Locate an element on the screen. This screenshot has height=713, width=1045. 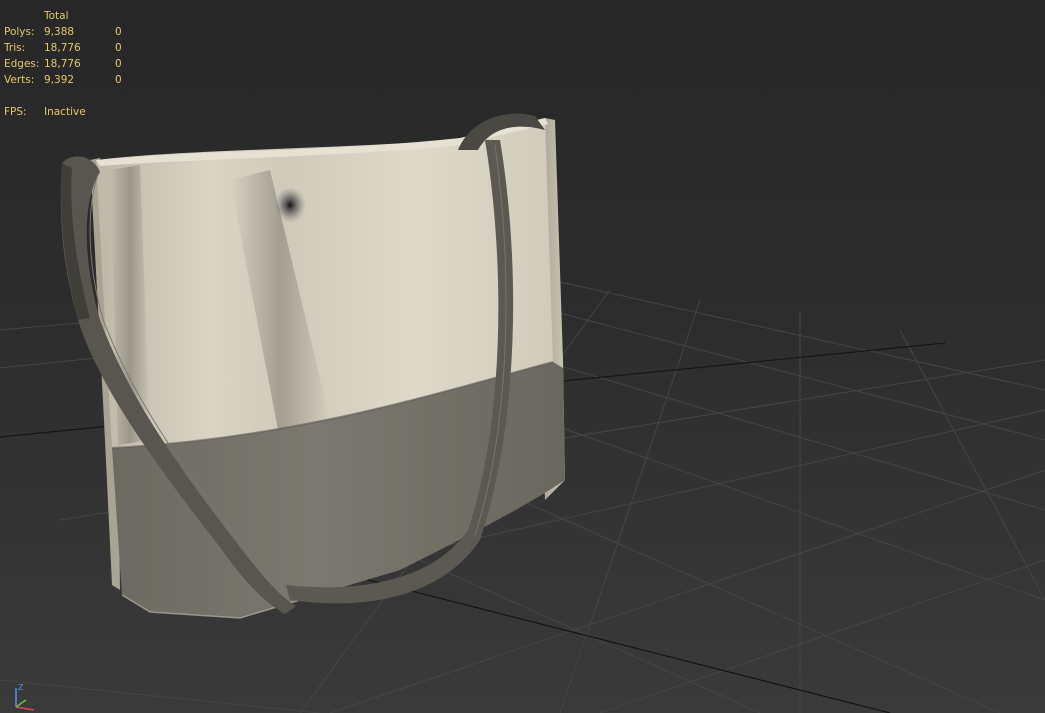
stats-total-value: 9,388 is located at coordinates (59, 32).